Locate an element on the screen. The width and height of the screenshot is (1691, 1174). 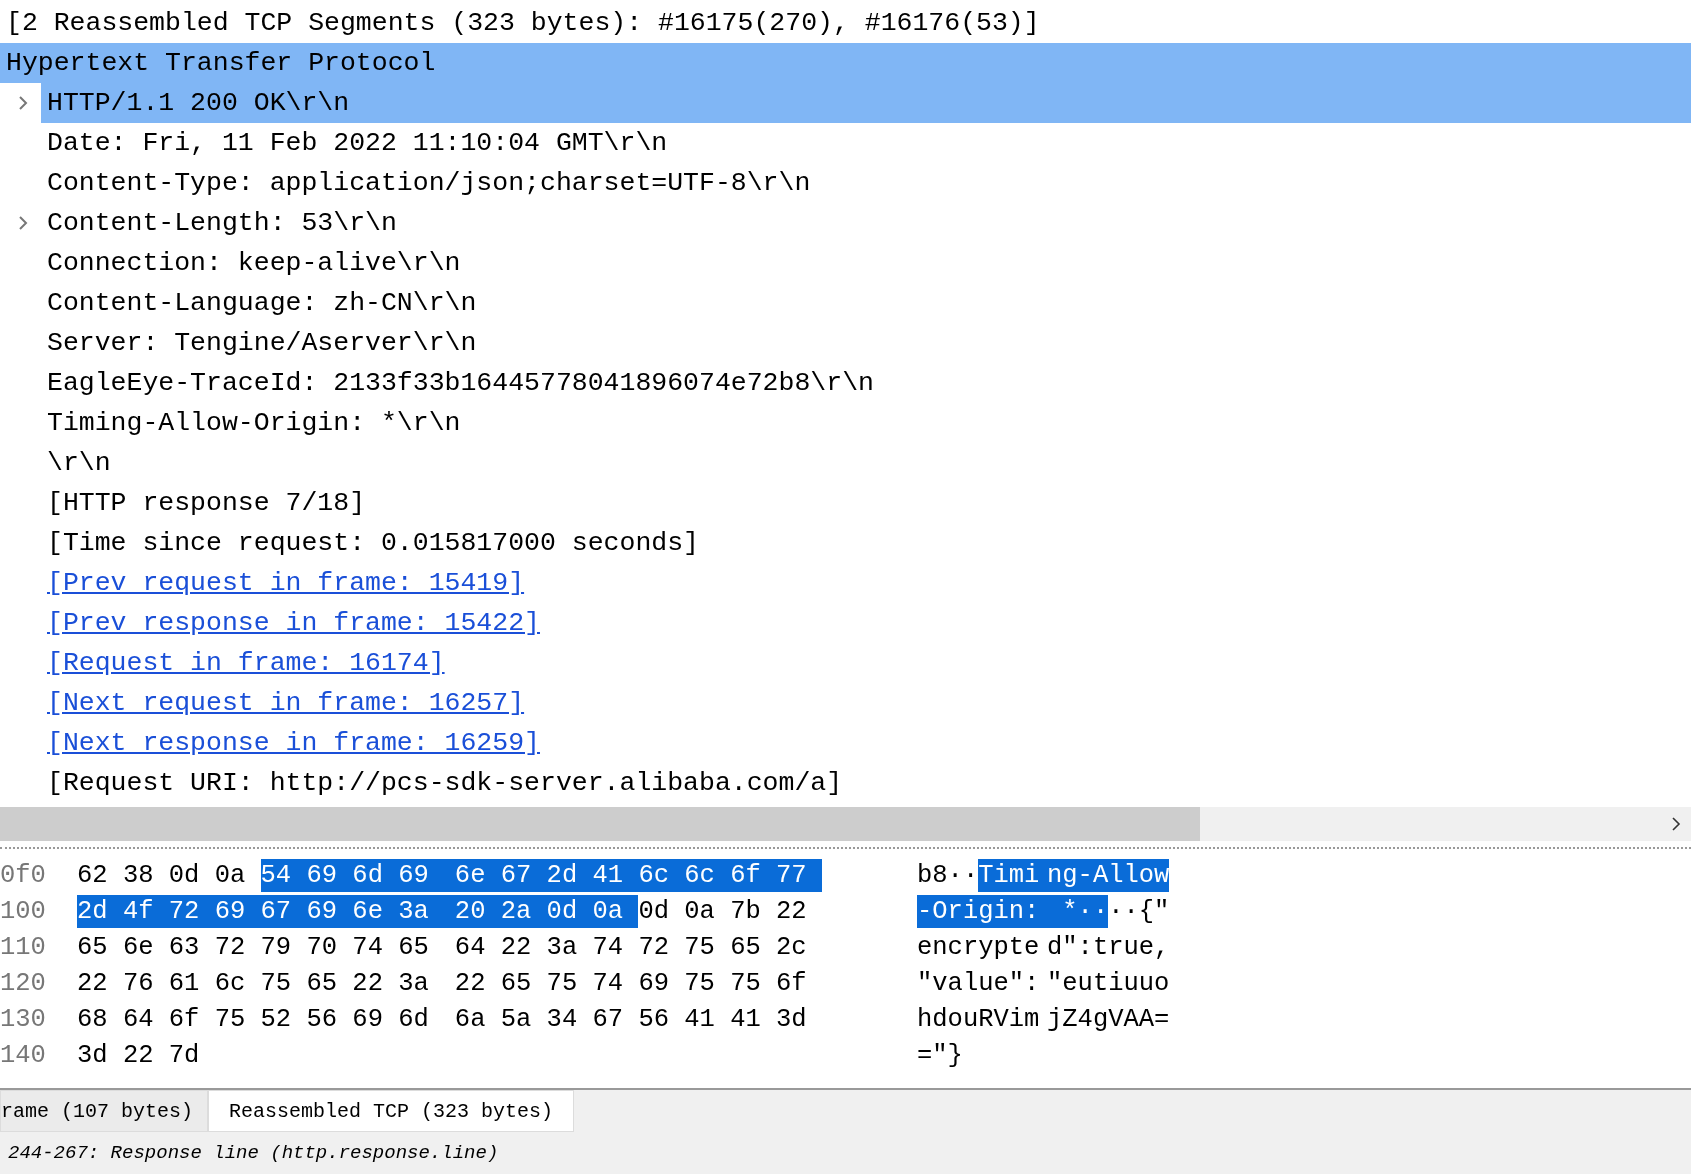
hex-bytes: 65 6e 63 72 79 70 74 65 64 22 3a 74 72 75 65 2c is located at coordinates (449, 947).